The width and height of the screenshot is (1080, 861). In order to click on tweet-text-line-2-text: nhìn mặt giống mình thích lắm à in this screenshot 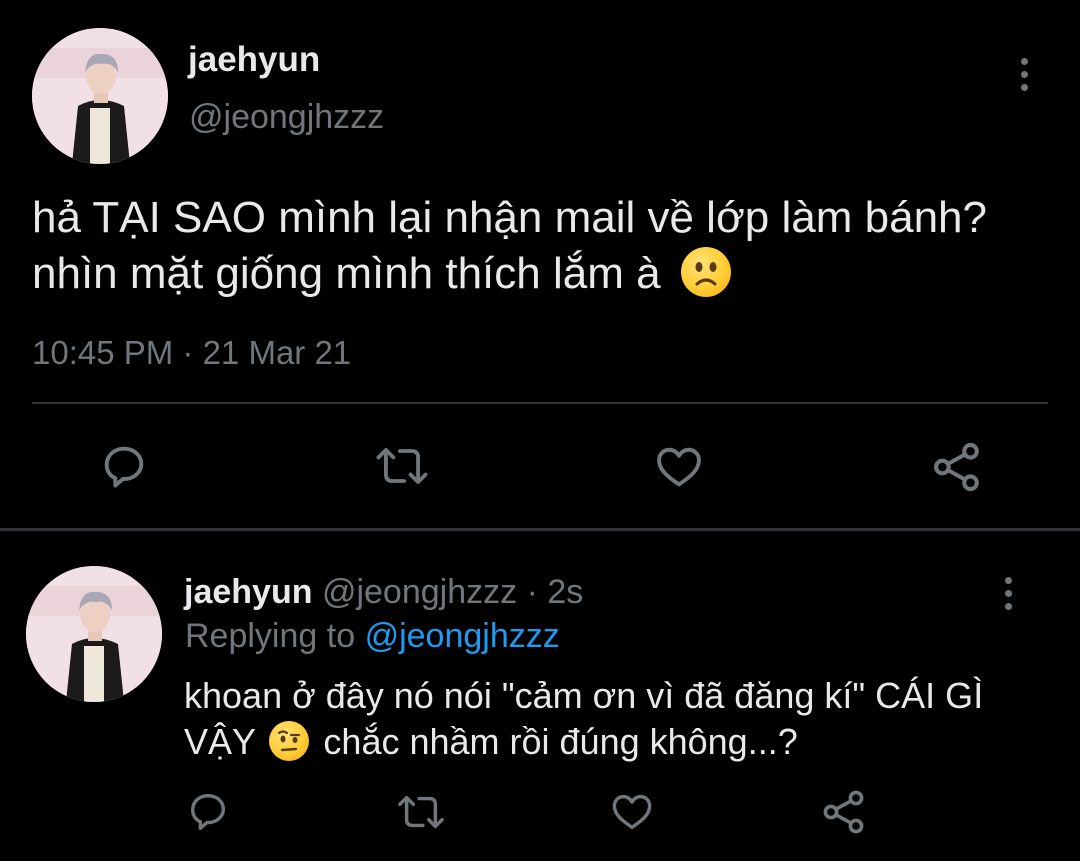, I will do `click(346, 273)`.